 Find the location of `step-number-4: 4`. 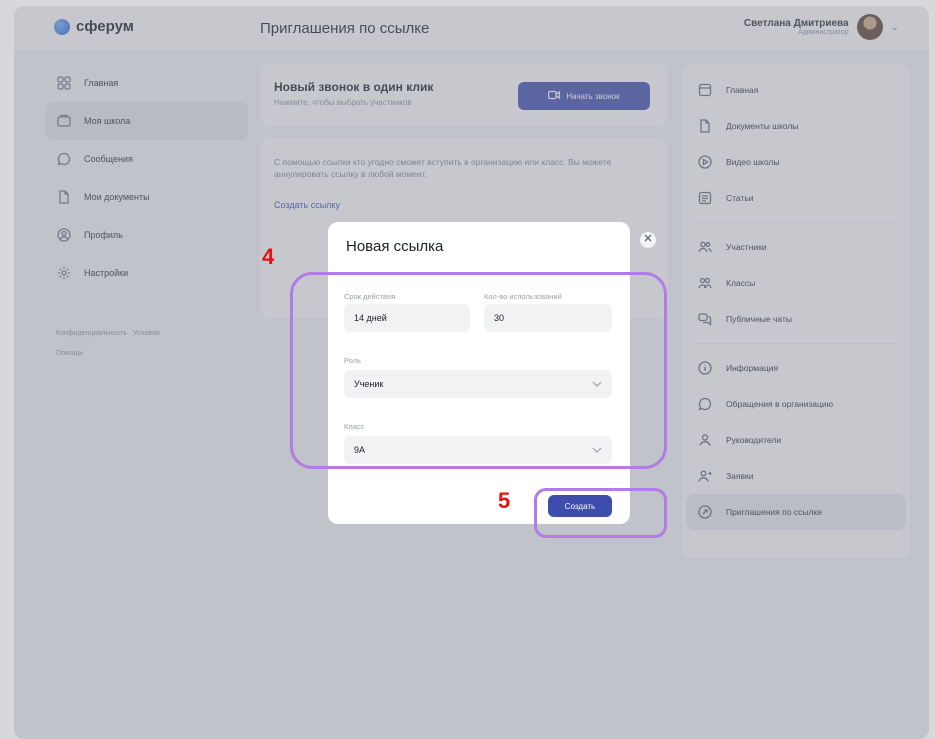

step-number-4: 4 is located at coordinates (268, 256).